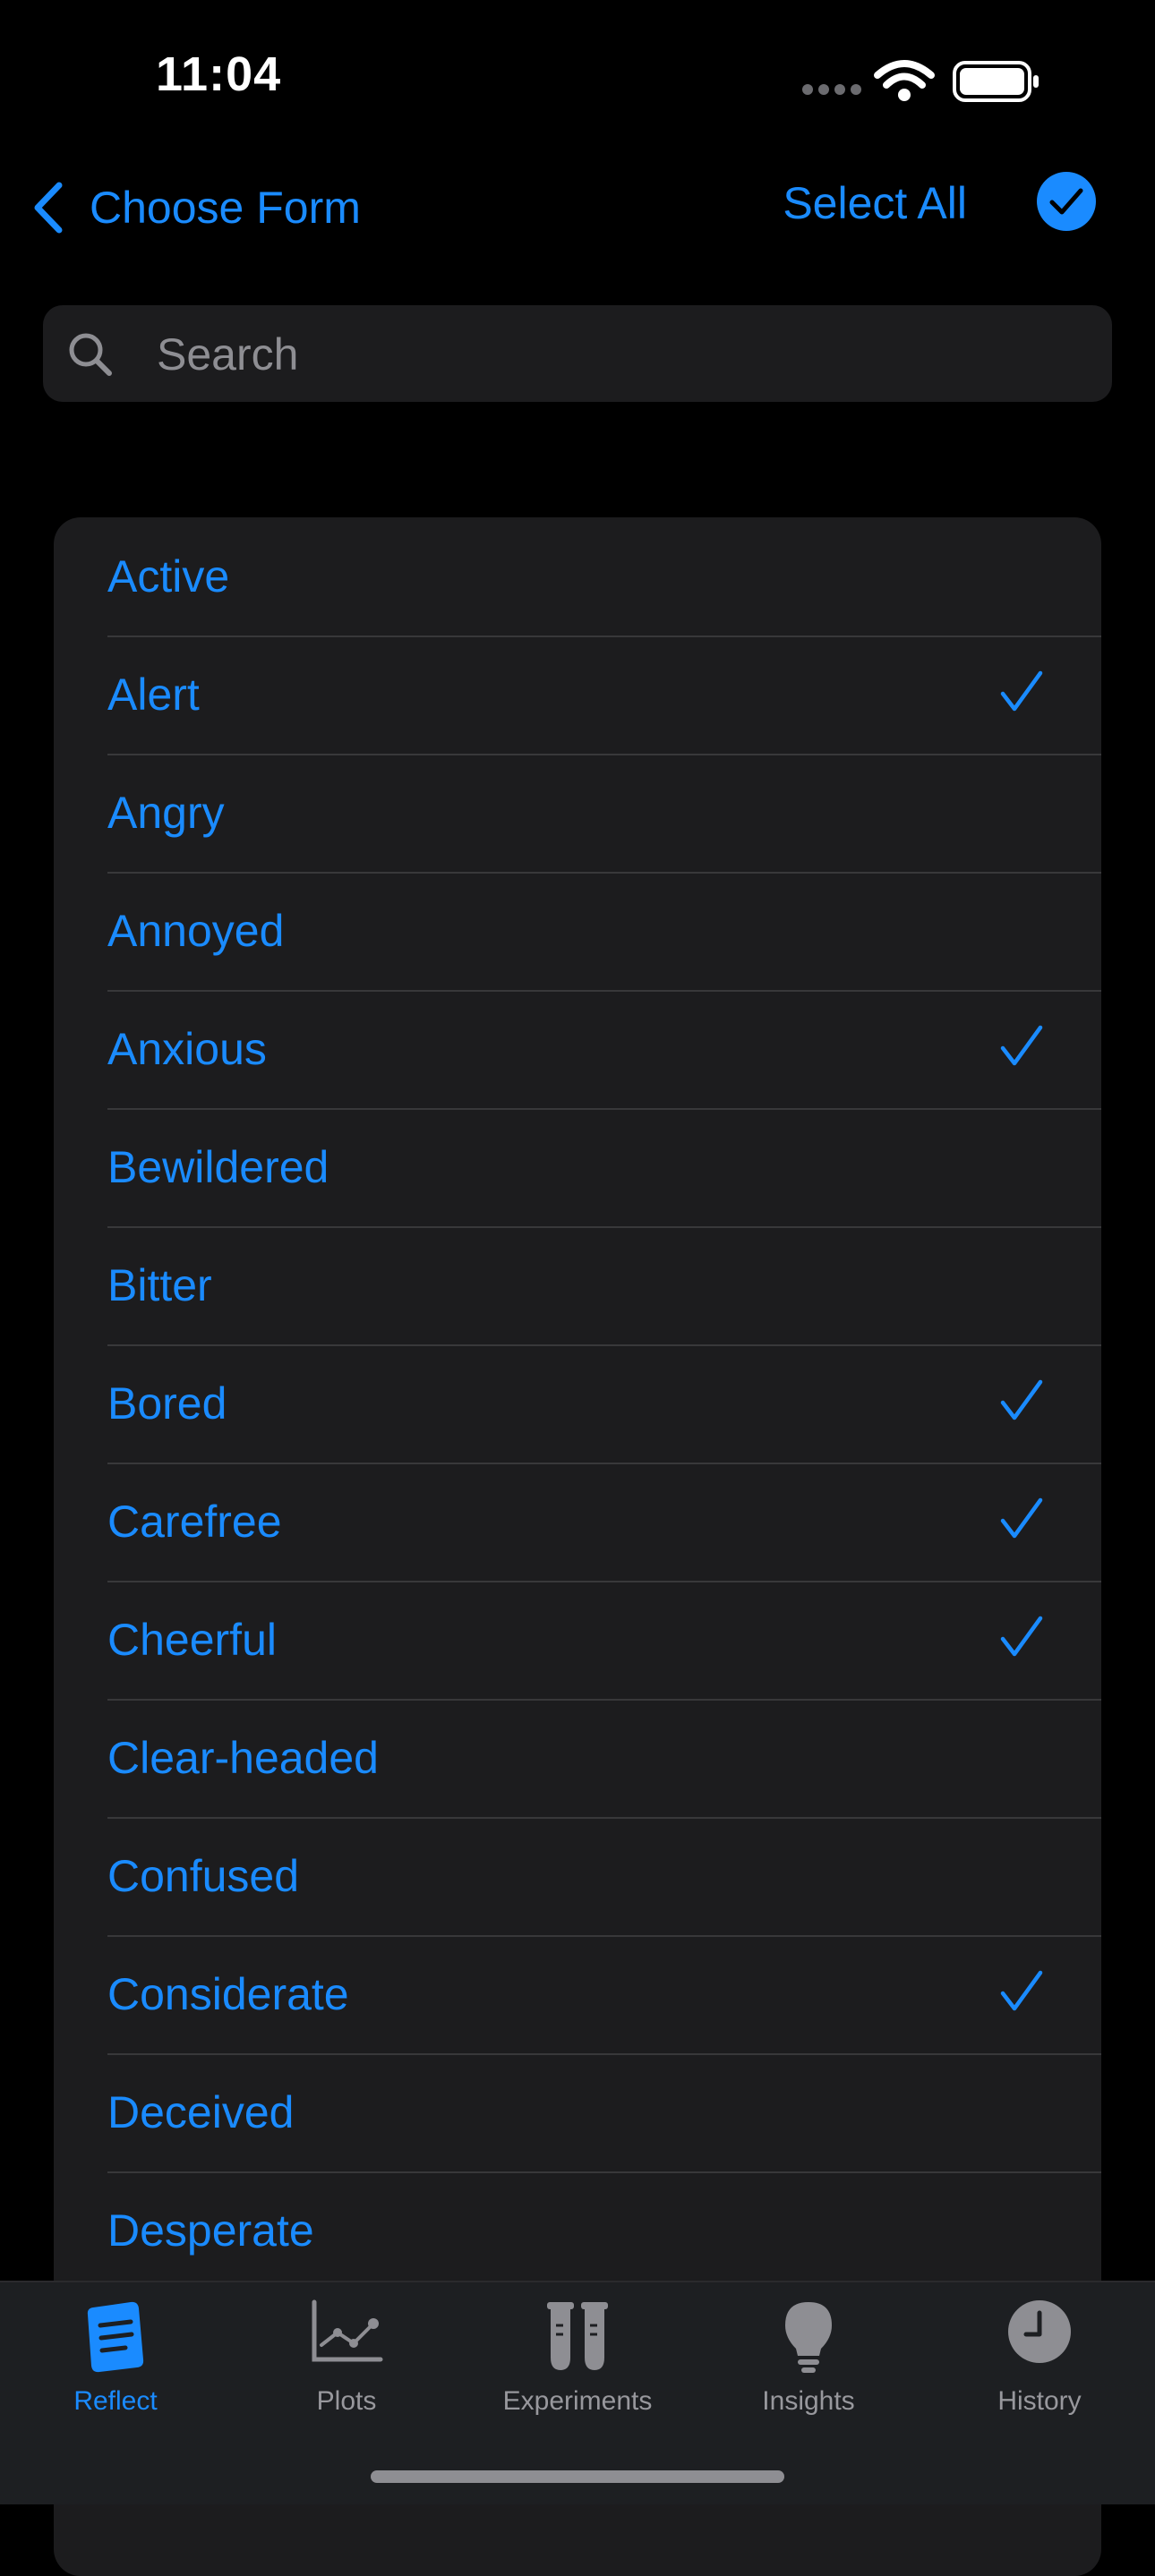 The image size is (1155, 2576). I want to click on wifi-icon, so click(904, 74).